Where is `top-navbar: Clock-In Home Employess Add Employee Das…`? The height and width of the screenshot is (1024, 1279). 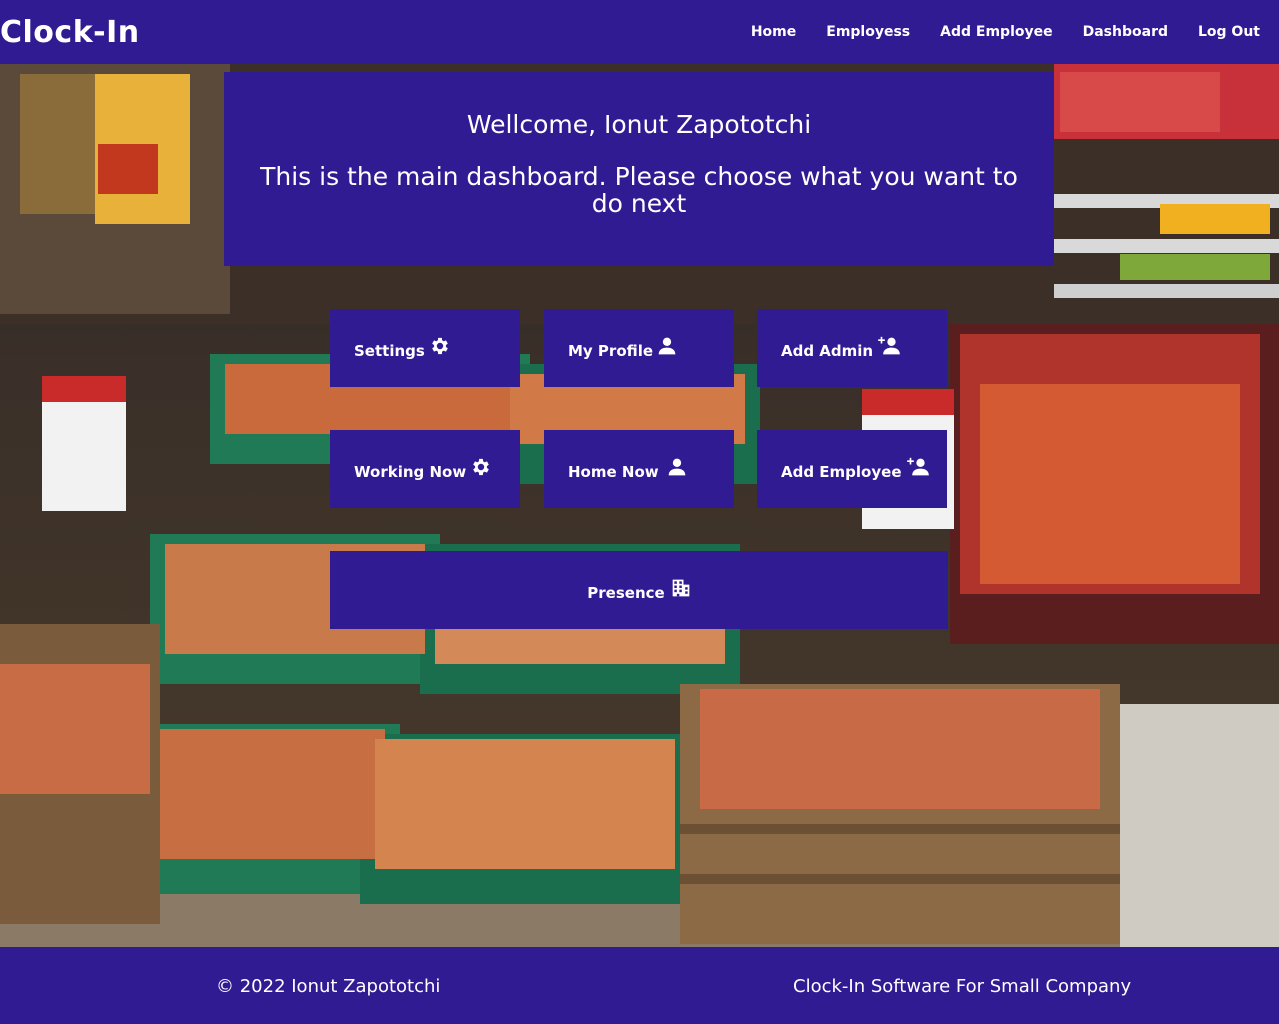 top-navbar: Clock-In Home Employess Add Employee Das… is located at coordinates (639, 32).